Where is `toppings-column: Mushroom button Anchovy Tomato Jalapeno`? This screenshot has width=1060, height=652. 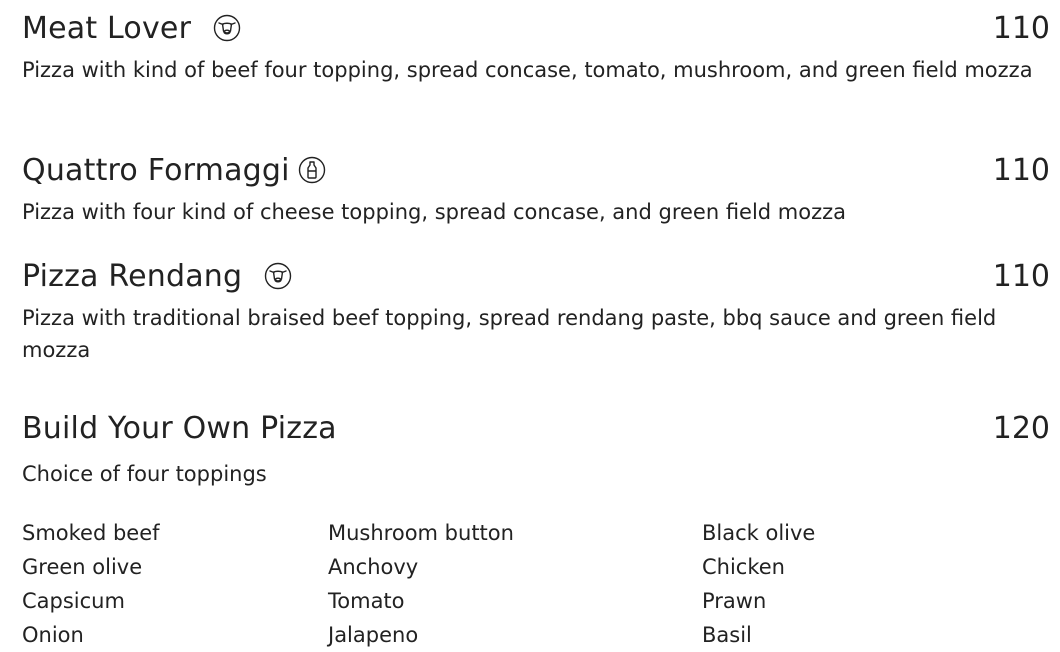 toppings-column: Mushroom button Anchovy Tomato Jalapeno is located at coordinates (421, 584).